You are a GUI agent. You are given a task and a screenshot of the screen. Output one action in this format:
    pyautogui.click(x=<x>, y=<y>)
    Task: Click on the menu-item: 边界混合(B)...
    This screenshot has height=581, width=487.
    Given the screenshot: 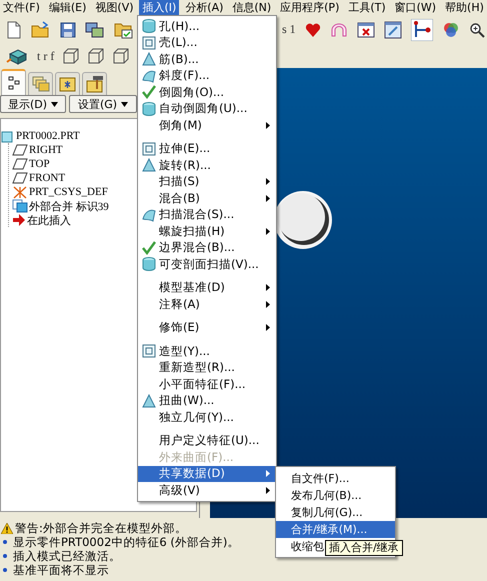 What is the action you would take?
    pyautogui.click(x=214, y=248)
    